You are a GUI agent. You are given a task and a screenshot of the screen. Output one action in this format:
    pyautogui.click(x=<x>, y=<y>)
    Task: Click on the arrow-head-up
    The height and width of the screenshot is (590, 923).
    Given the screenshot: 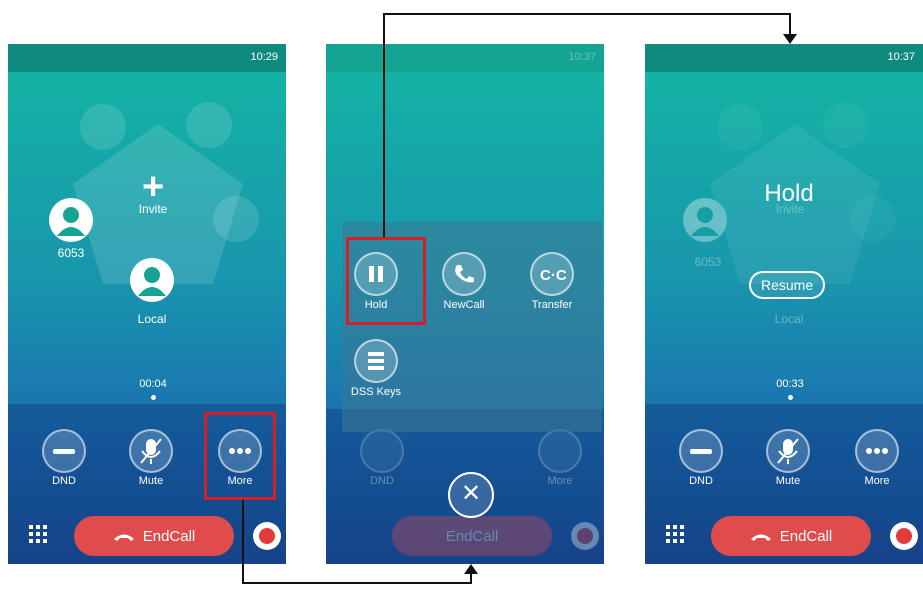 What is the action you would take?
    pyautogui.click(x=471, y=569)
    